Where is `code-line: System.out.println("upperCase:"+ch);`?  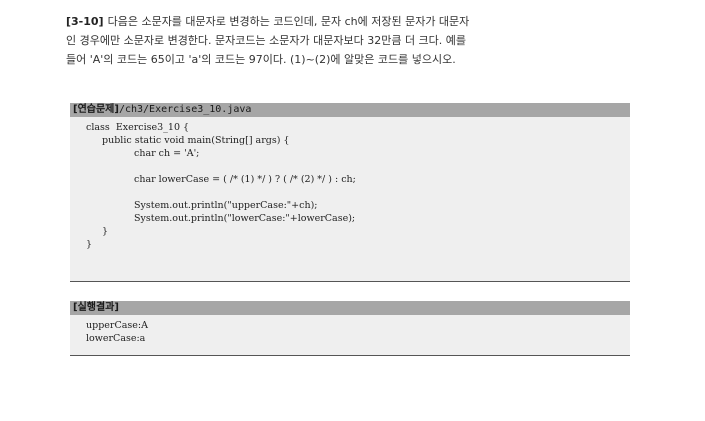
code-line: System.out.println("upperCase:"+ch); is located at coordinates (226, 205).